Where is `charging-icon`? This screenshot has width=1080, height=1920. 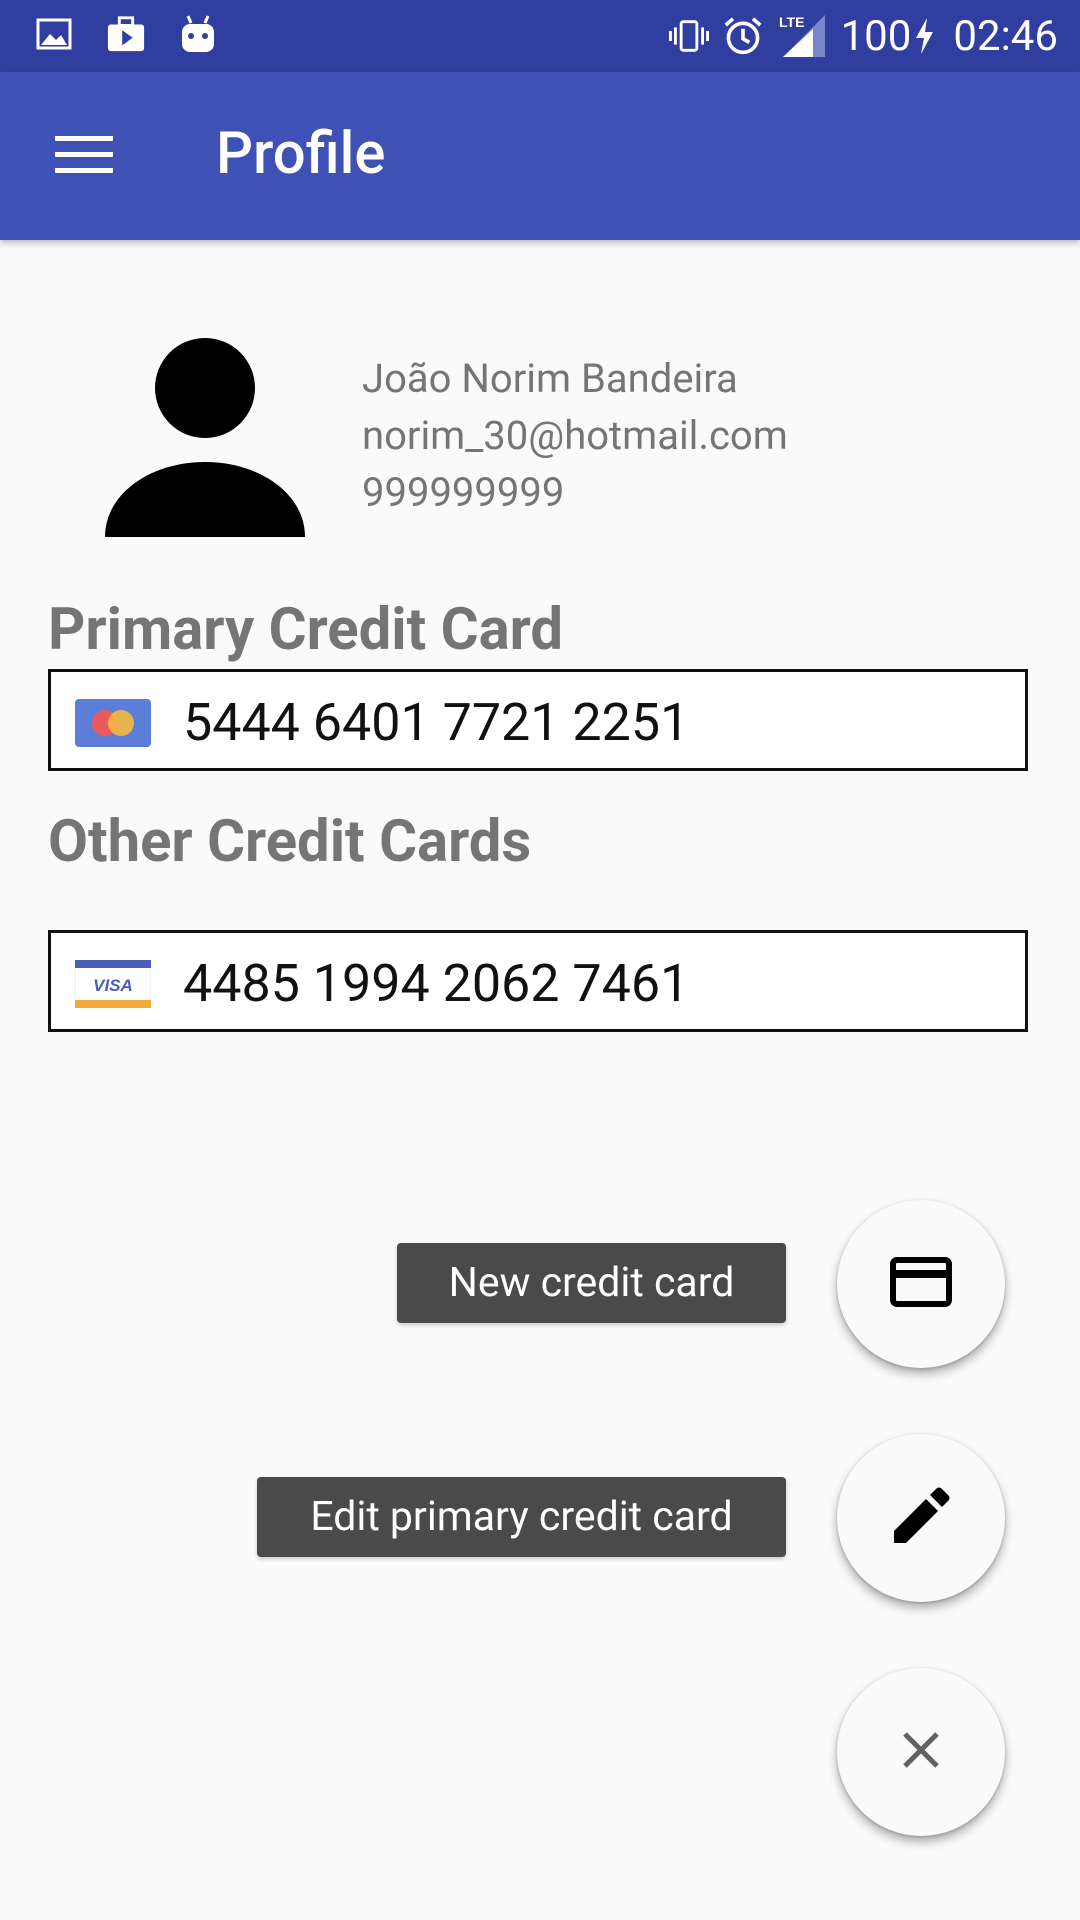
charging-icon is located at coordinates (924, 36).